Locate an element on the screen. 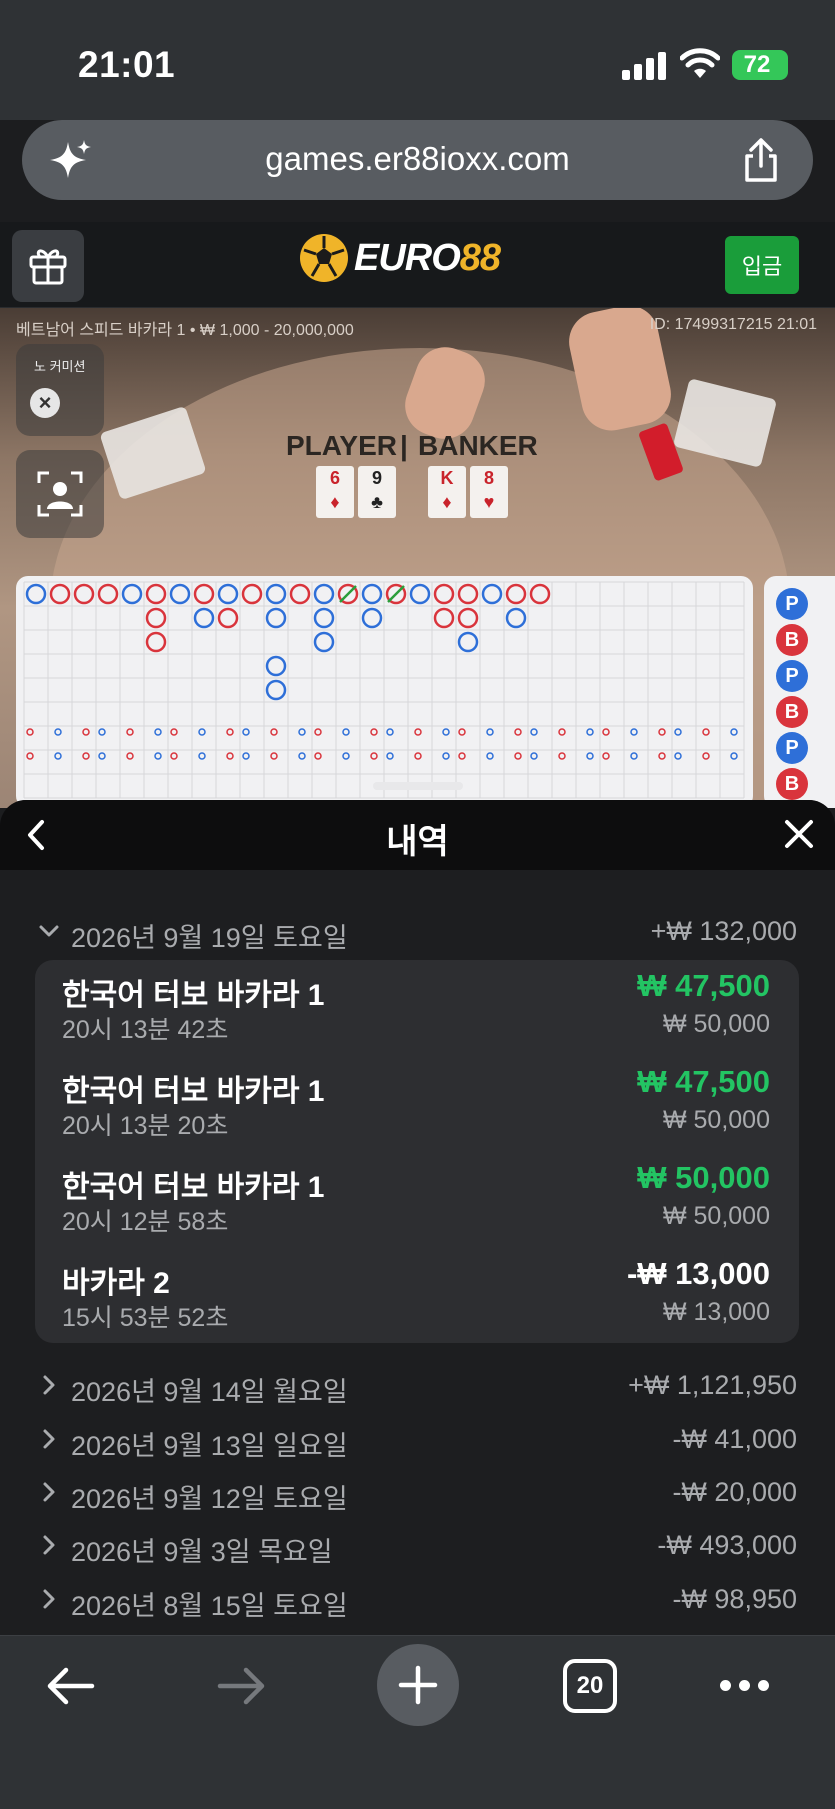 This screenshot has width=835, height=1809. status-time: 21:01 is located at coordinates (127, 64).